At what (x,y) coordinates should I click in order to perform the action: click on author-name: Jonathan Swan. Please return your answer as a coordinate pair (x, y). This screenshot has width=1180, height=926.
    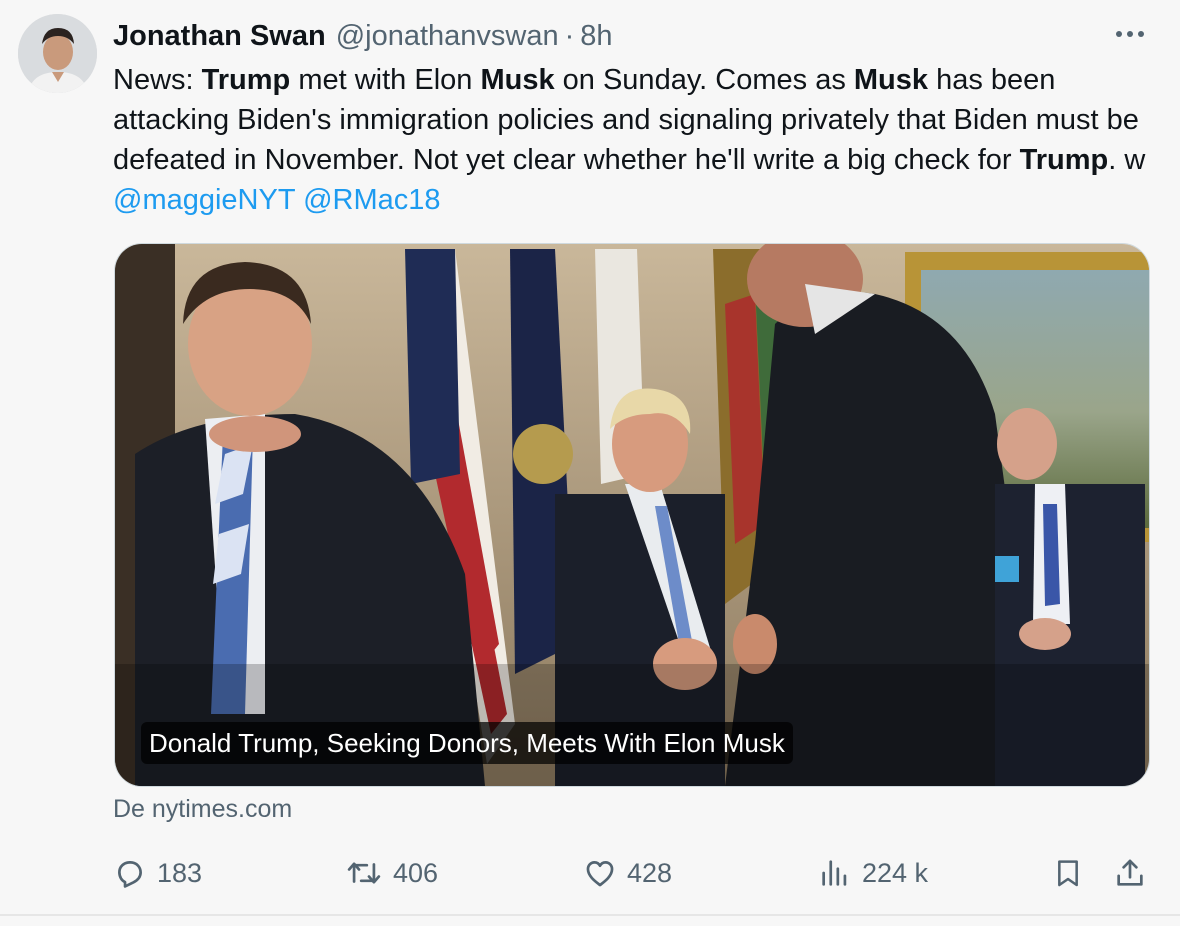
    Looking at the image, I should click on (219, 36).